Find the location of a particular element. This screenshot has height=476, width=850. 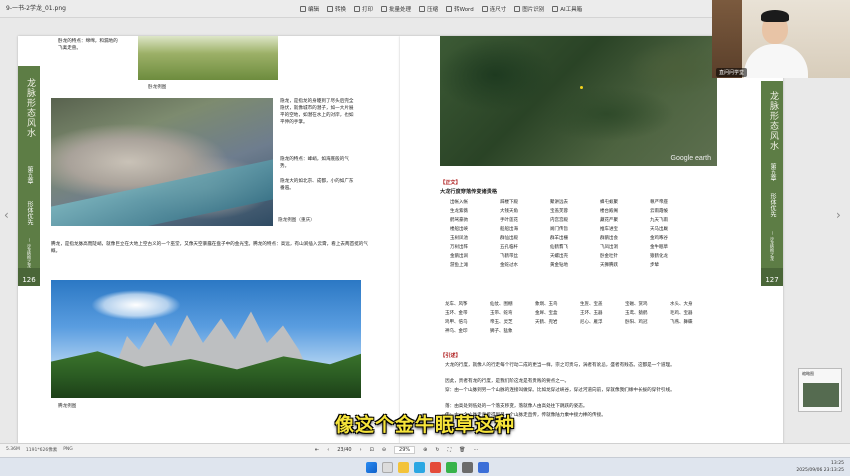

file-explorer-icon is located at coordinates (403, 467).